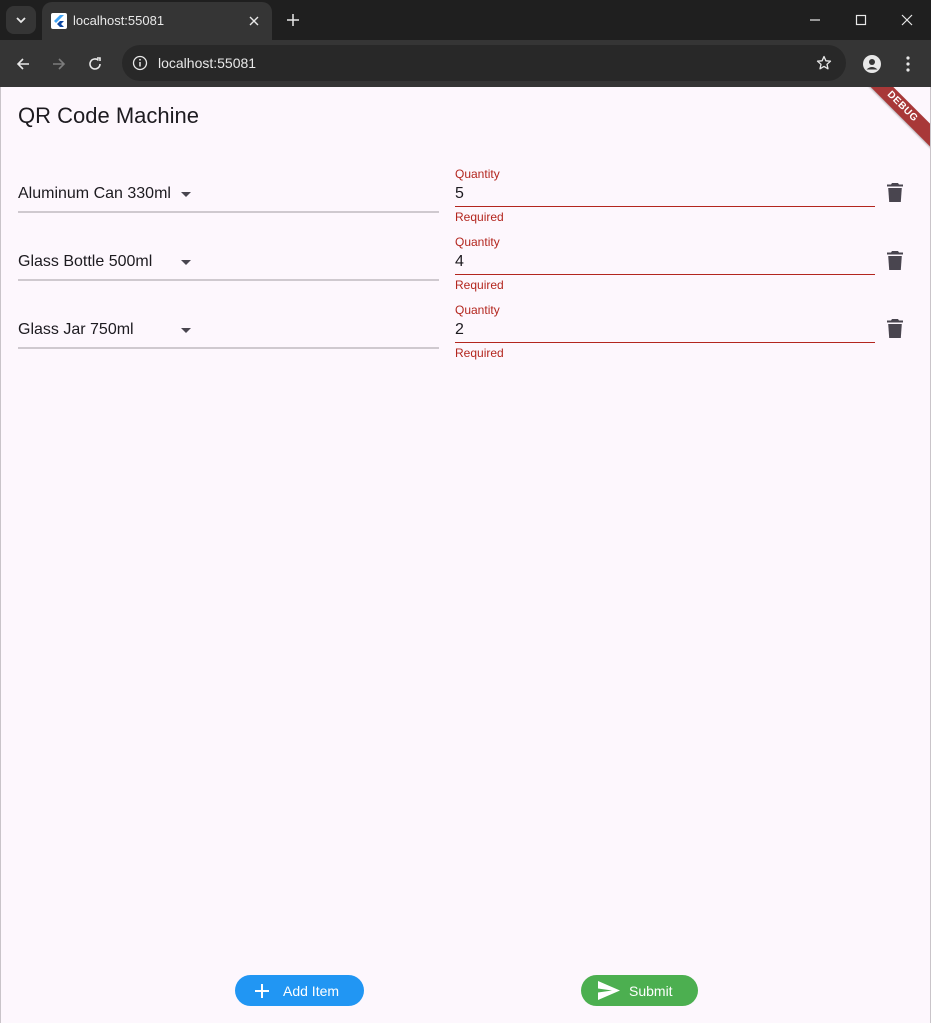  I want to click on chevron-down-icon, so click(21, 20).